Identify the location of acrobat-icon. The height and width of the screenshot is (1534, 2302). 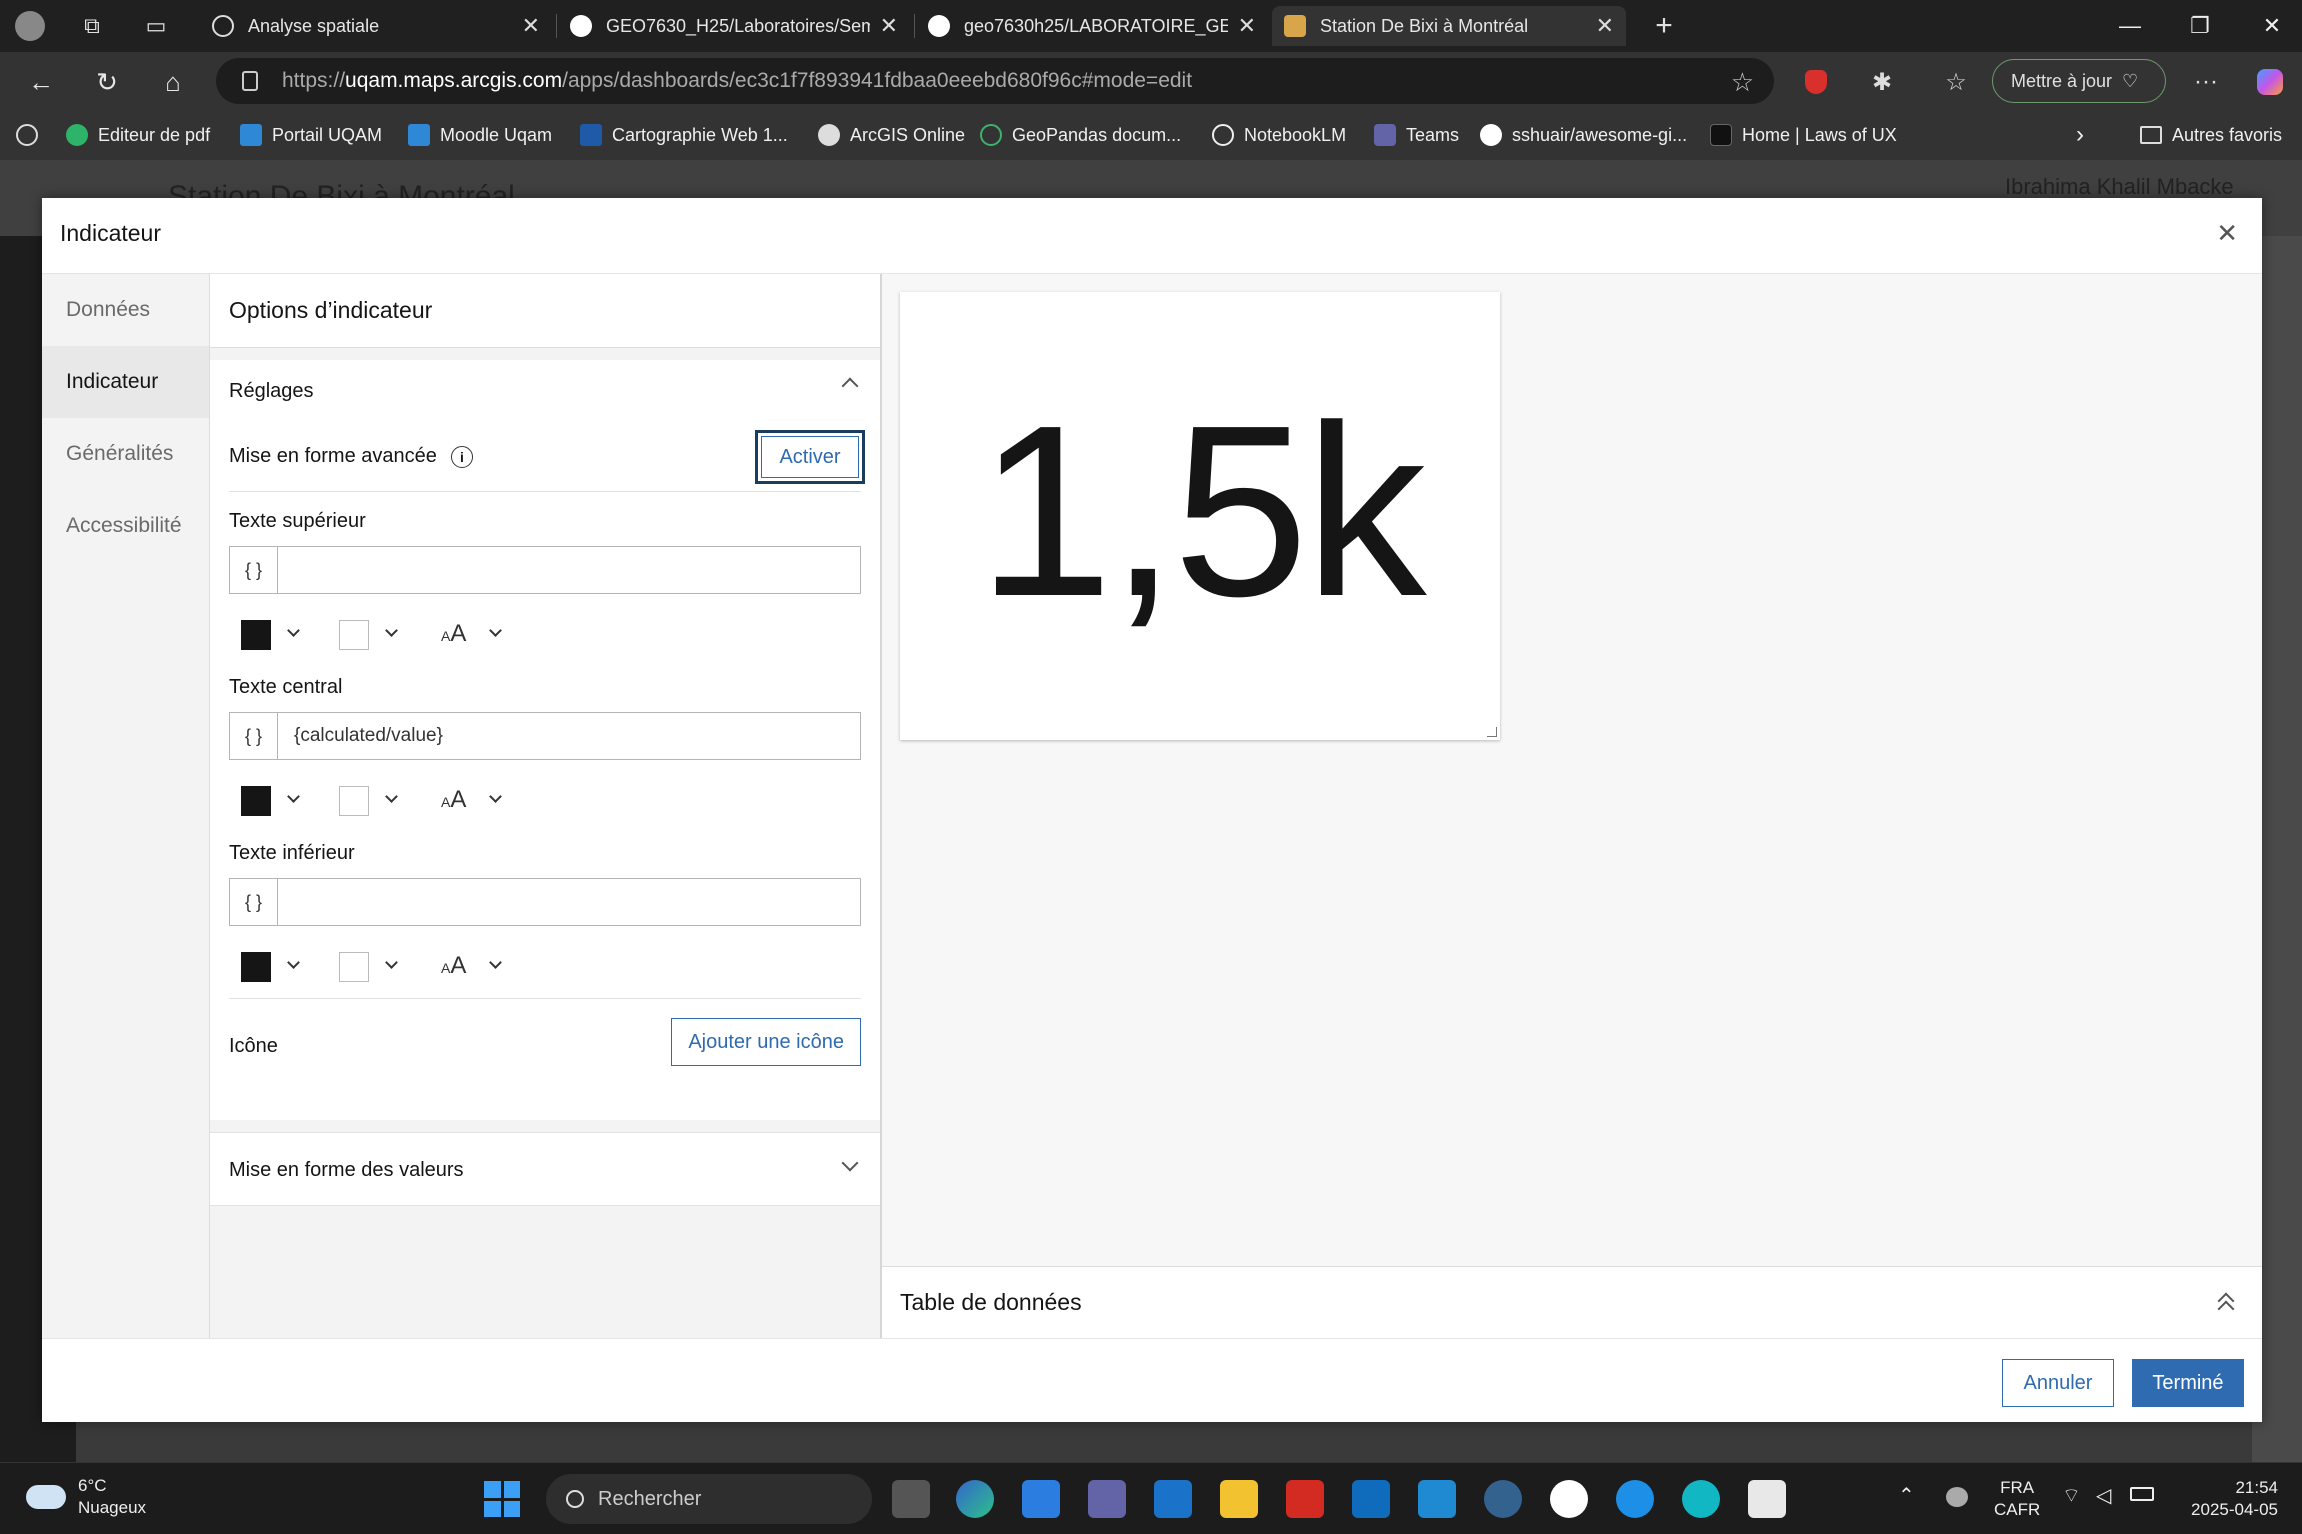
(1305, 1499).